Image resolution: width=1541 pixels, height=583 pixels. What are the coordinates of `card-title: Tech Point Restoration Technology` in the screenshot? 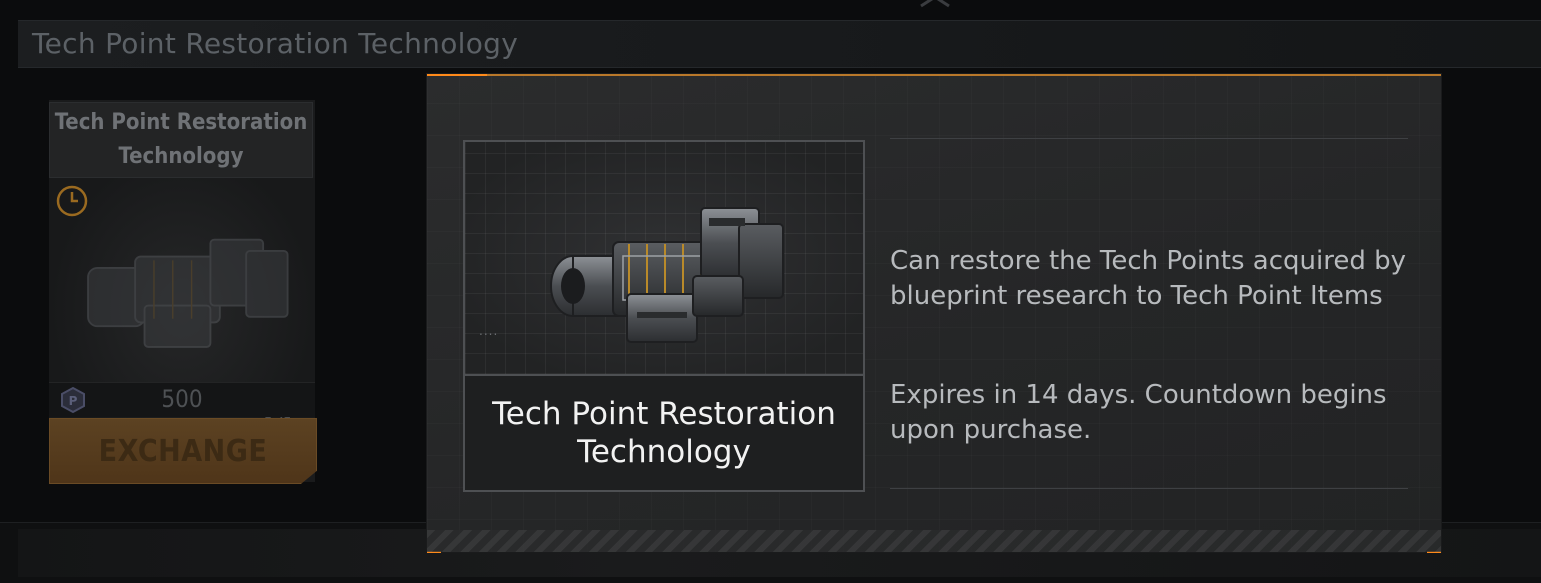 It's located at (181, 140).